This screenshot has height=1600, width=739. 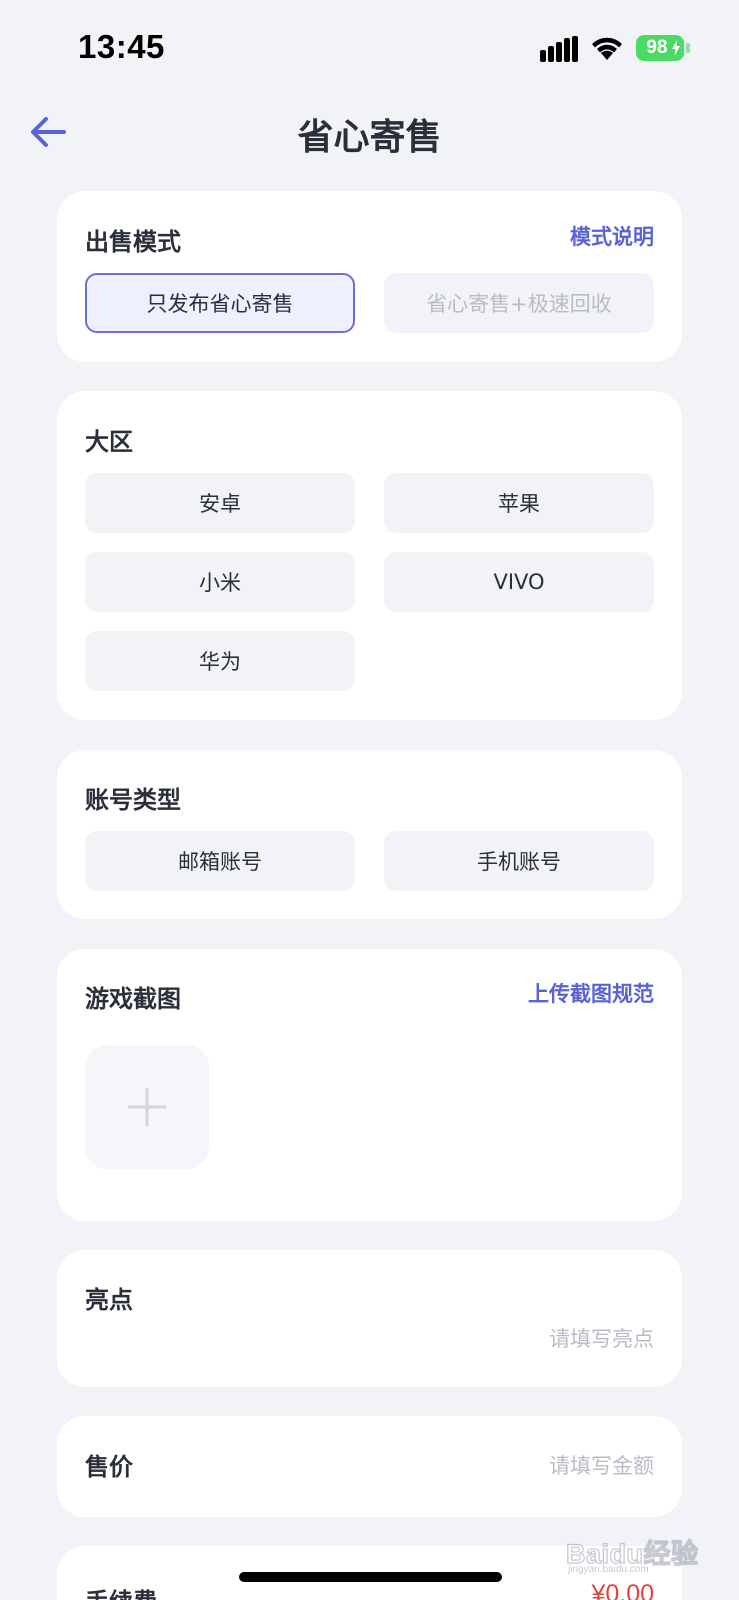 I want to click on battery-level: 98, so click(x=657, y=47).